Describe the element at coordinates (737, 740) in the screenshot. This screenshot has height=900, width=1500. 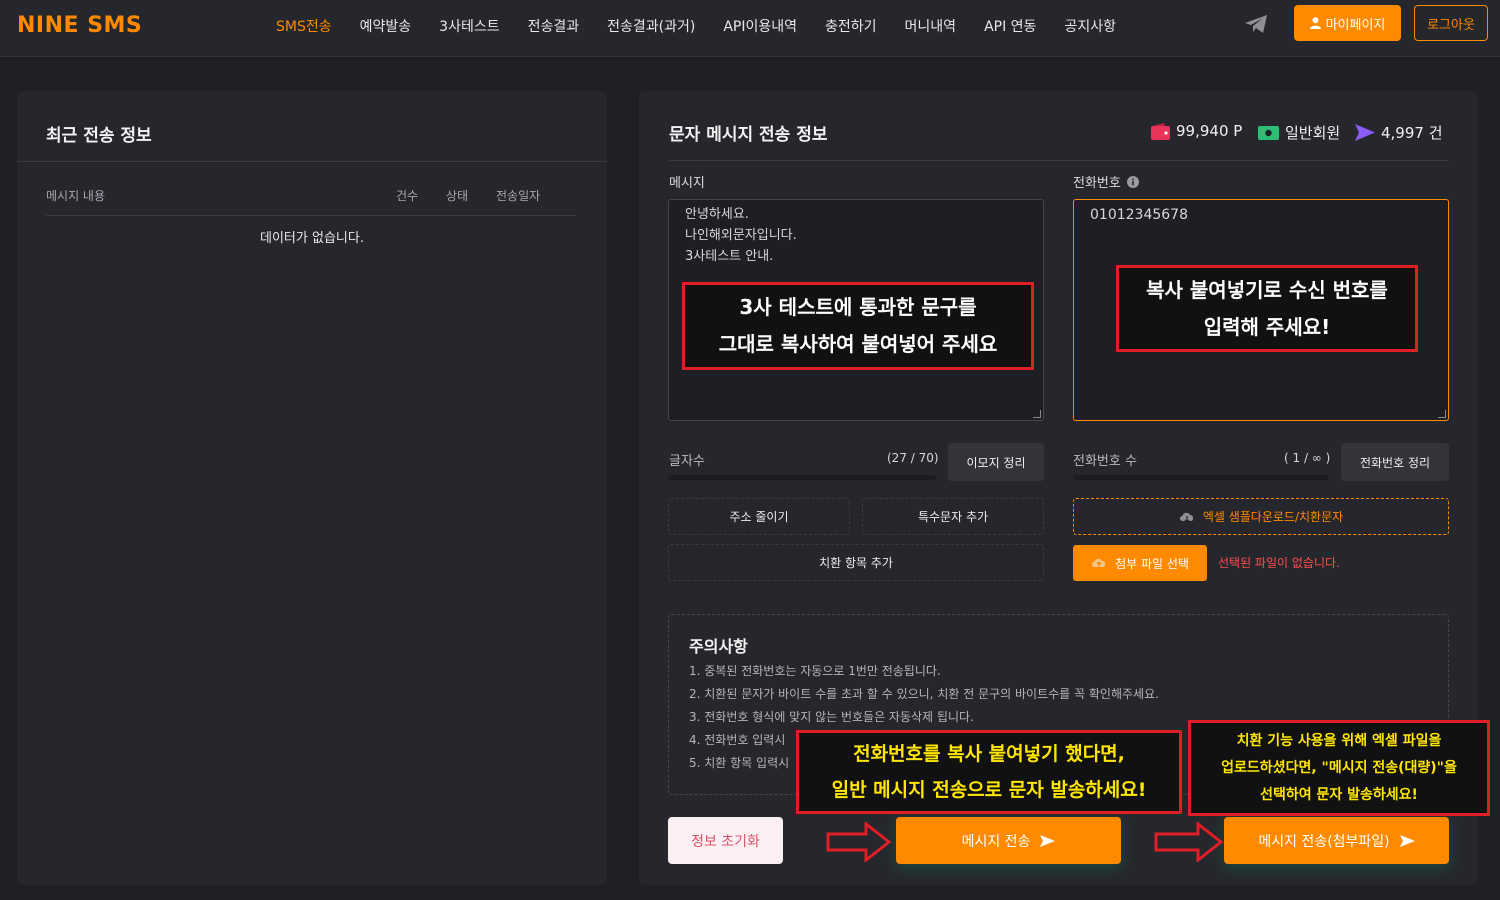
I see `notice-item: 4. 전화번호 입력시` at that location.